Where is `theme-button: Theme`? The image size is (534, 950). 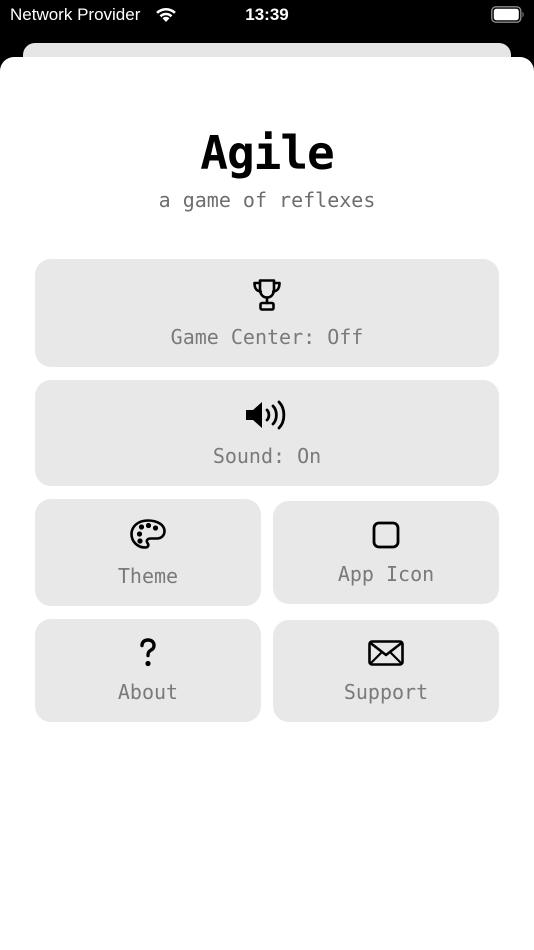
theme-button: Theme is located at coordinates (148, 552).